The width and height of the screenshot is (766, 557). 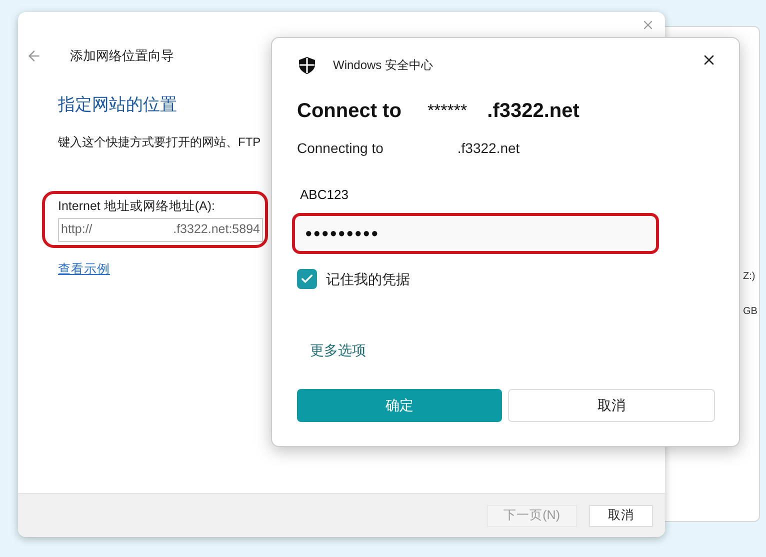 I want to click on wizard-description: 键入这个快捷方式要打开的网站、FTP, so click(x=159, y=142).